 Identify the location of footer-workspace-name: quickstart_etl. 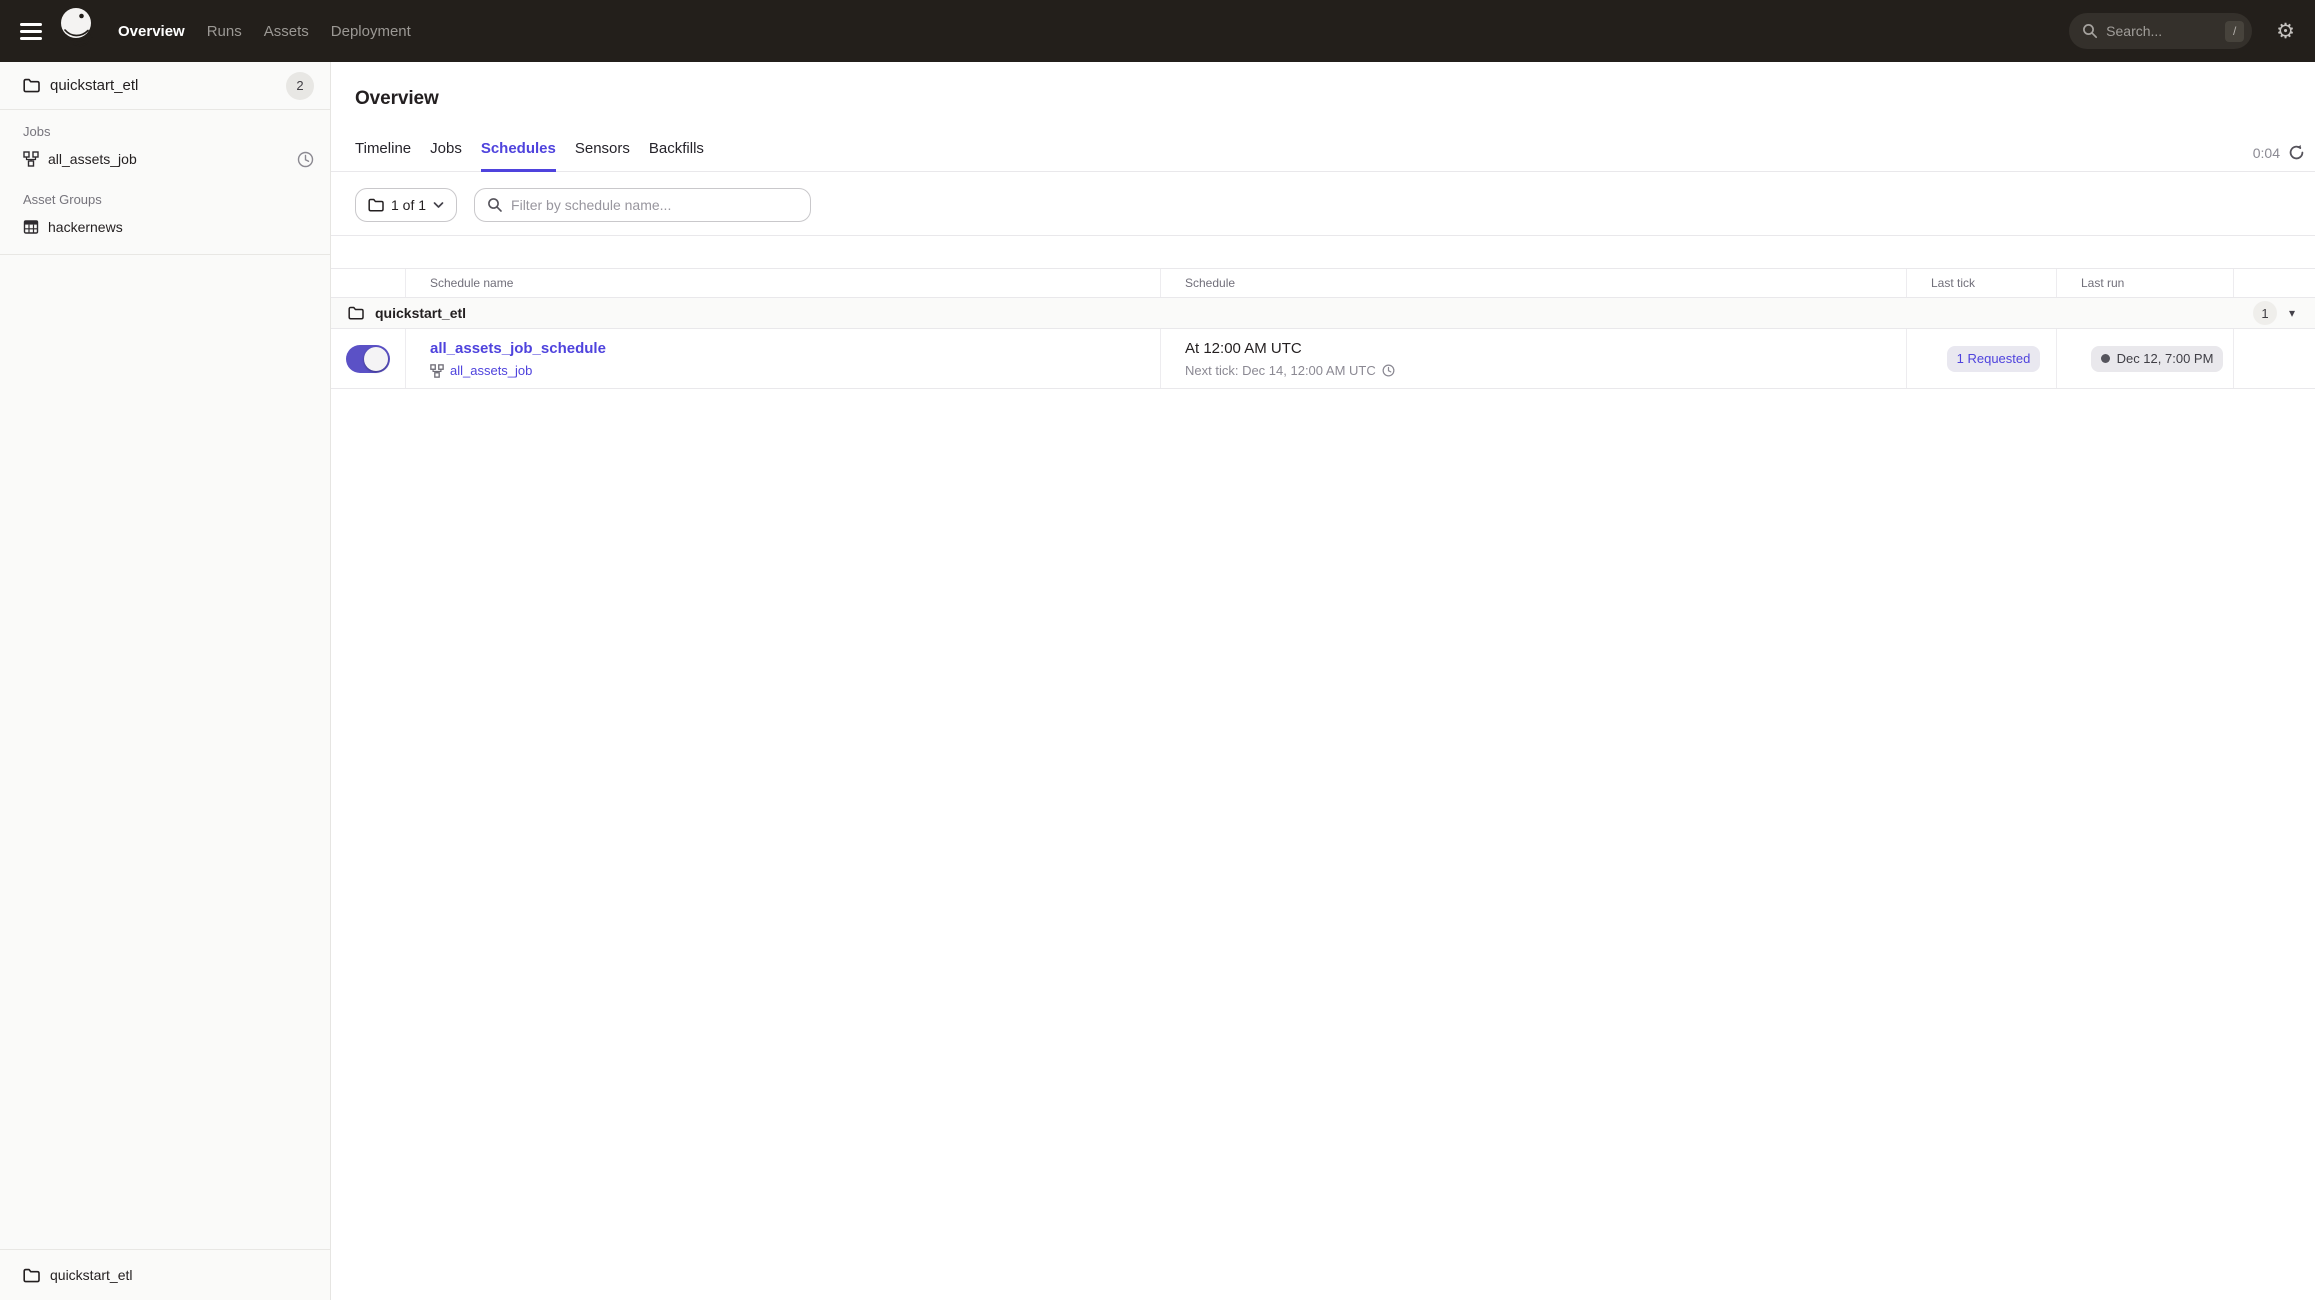
(91, 1275).